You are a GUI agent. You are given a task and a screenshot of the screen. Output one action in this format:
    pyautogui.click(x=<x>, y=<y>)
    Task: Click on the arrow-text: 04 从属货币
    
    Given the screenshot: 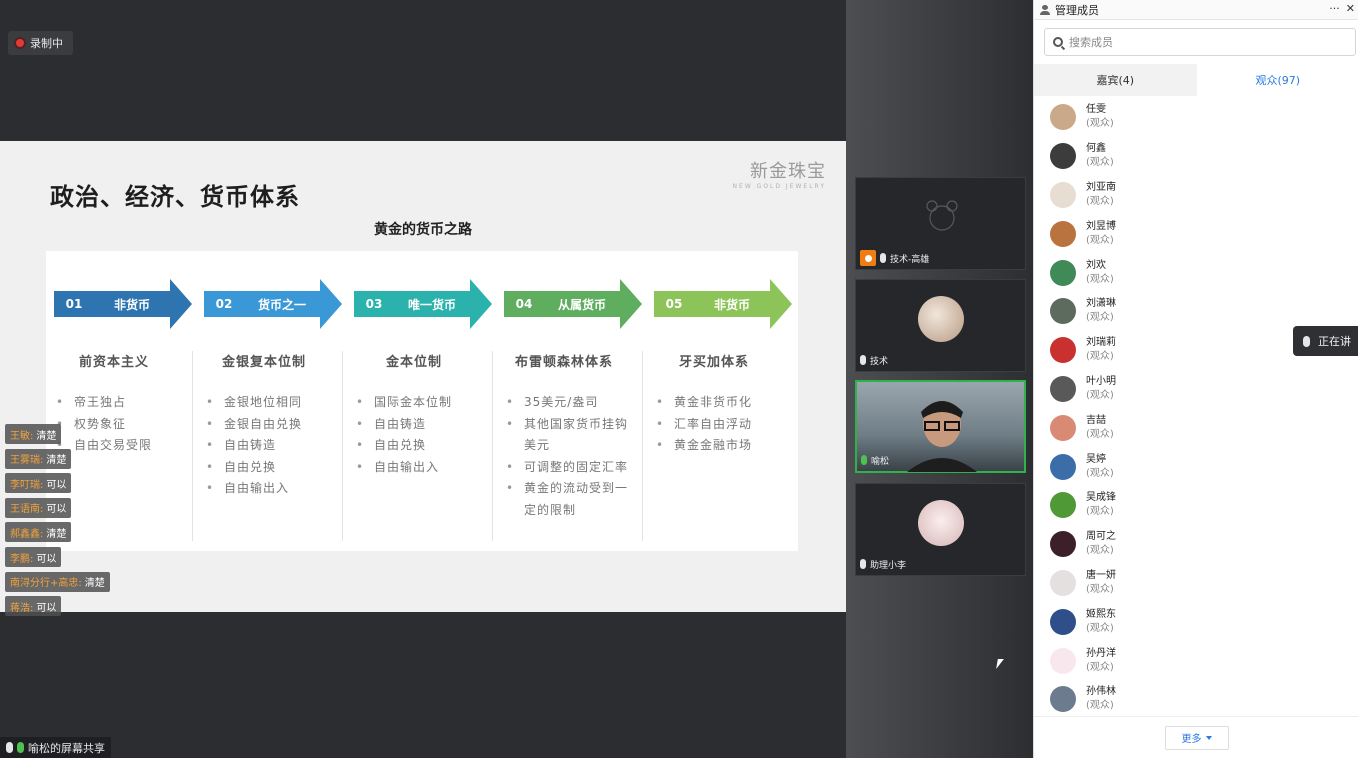 What is the action you would take?
    pyautogui.click(x=564, y=304)
    